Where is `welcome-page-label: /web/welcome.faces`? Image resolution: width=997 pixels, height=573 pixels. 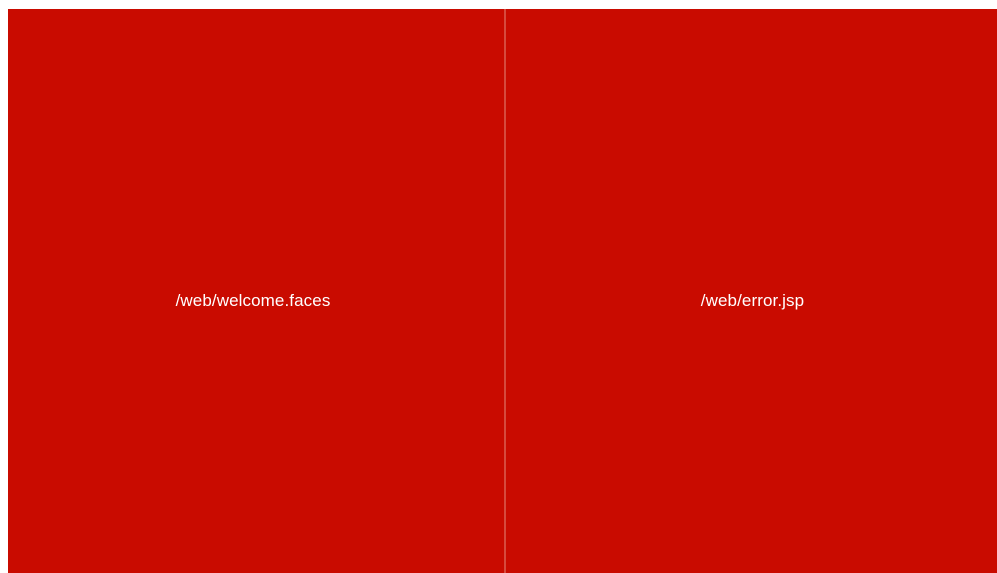
welcome-page-label: /web/welcome.faces is located at coordinates (253, 300).